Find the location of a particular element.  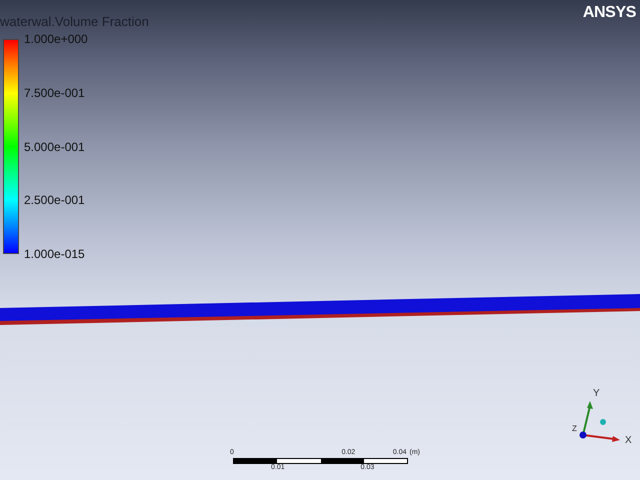

legend-label: 7.500e-001 is located at coordinates (55, 93).